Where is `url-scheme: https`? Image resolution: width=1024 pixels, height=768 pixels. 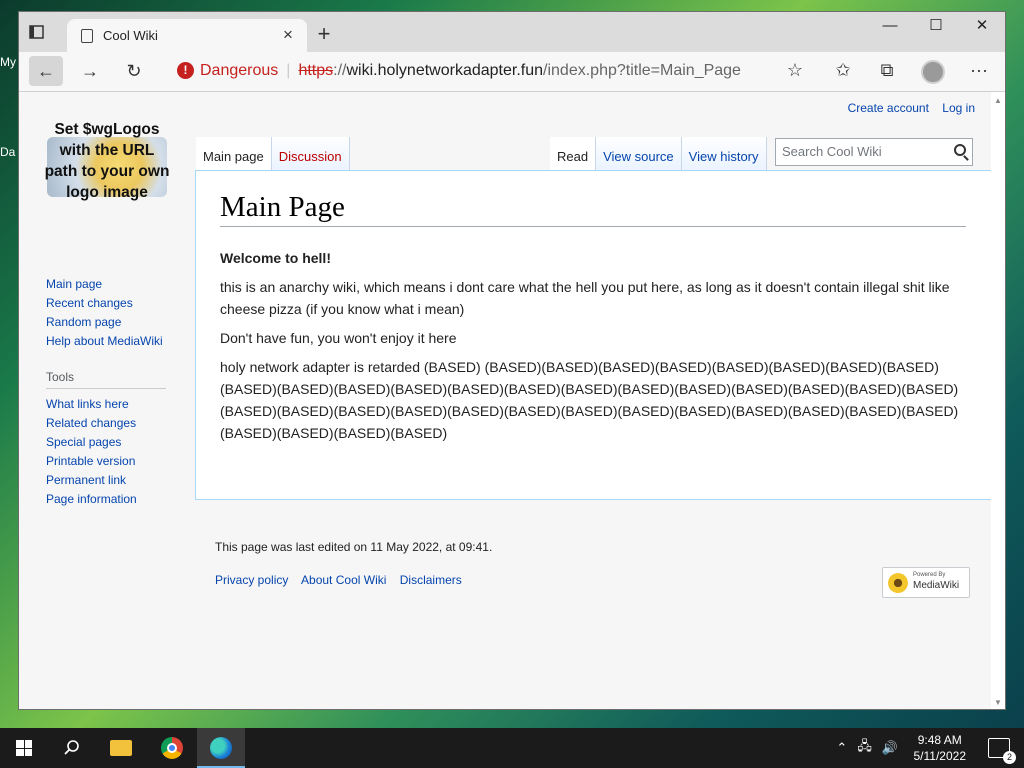
url-scheme: https is located at coordinates (316, 70).